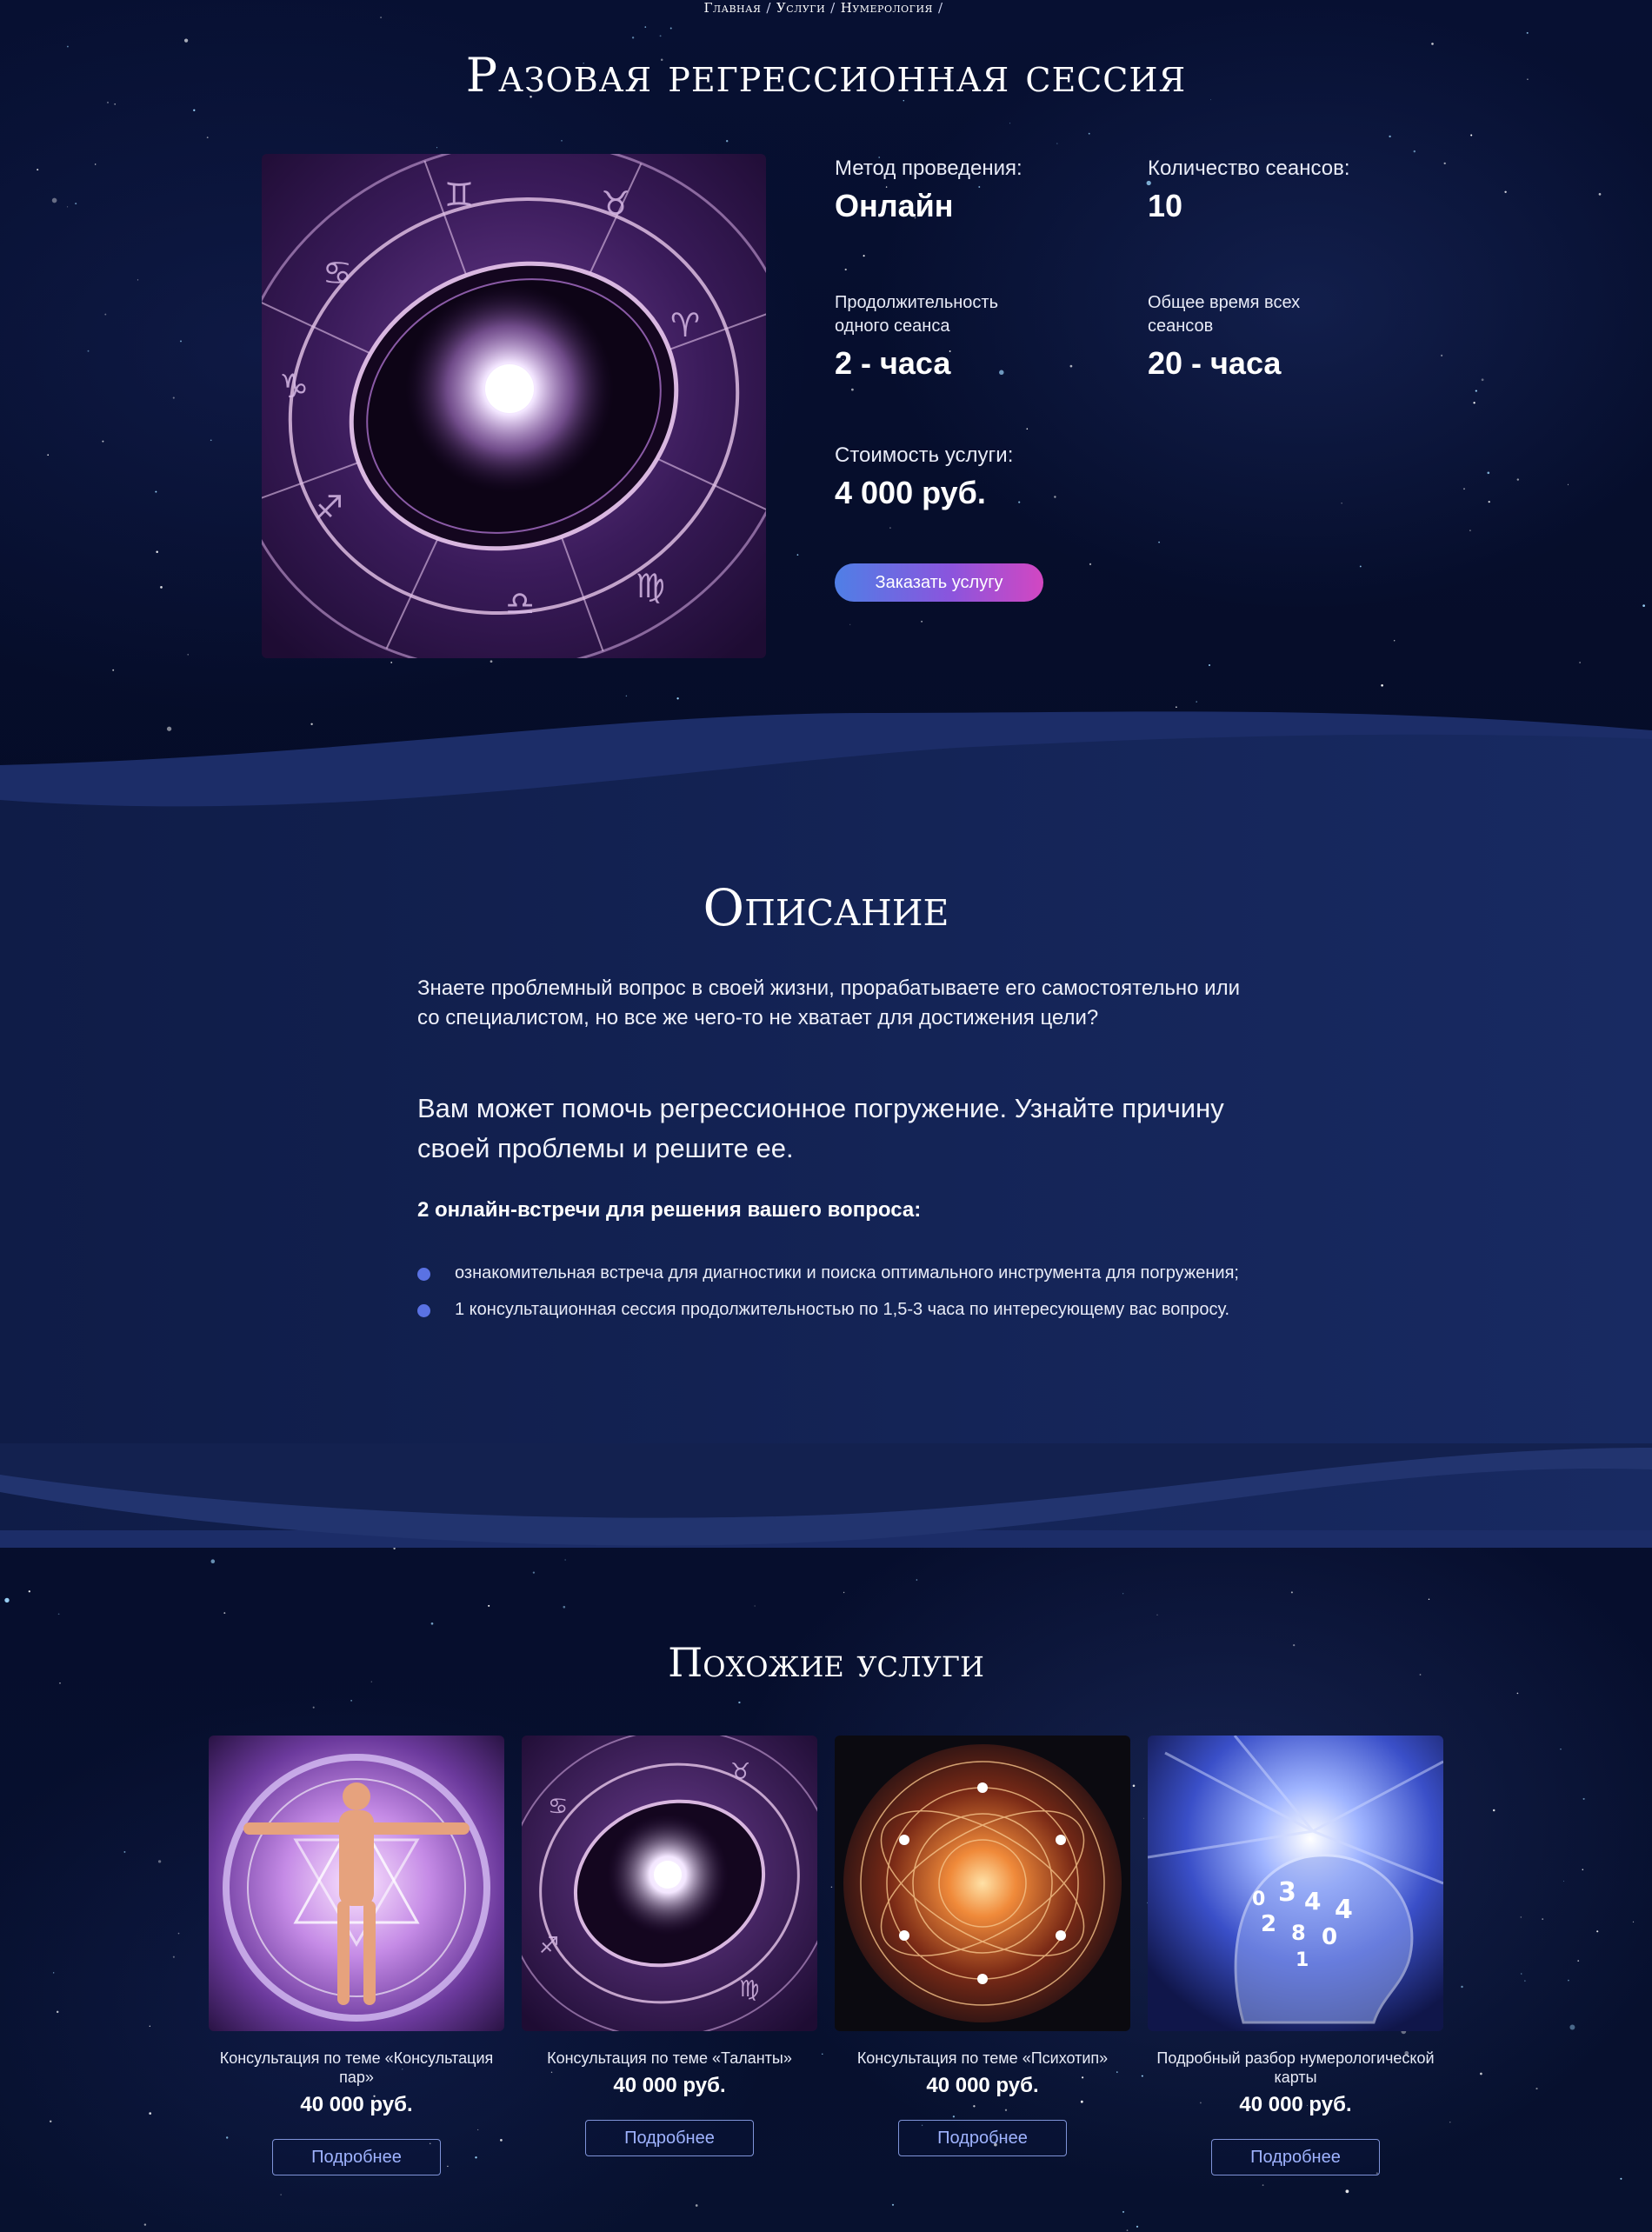 The height and width of the screenshot is (2232, 1652). What do you see at coordinates (939, 582) in the screenshot?
I see `order-service-button: Заказать услугу` at bounding box center [939, 582].